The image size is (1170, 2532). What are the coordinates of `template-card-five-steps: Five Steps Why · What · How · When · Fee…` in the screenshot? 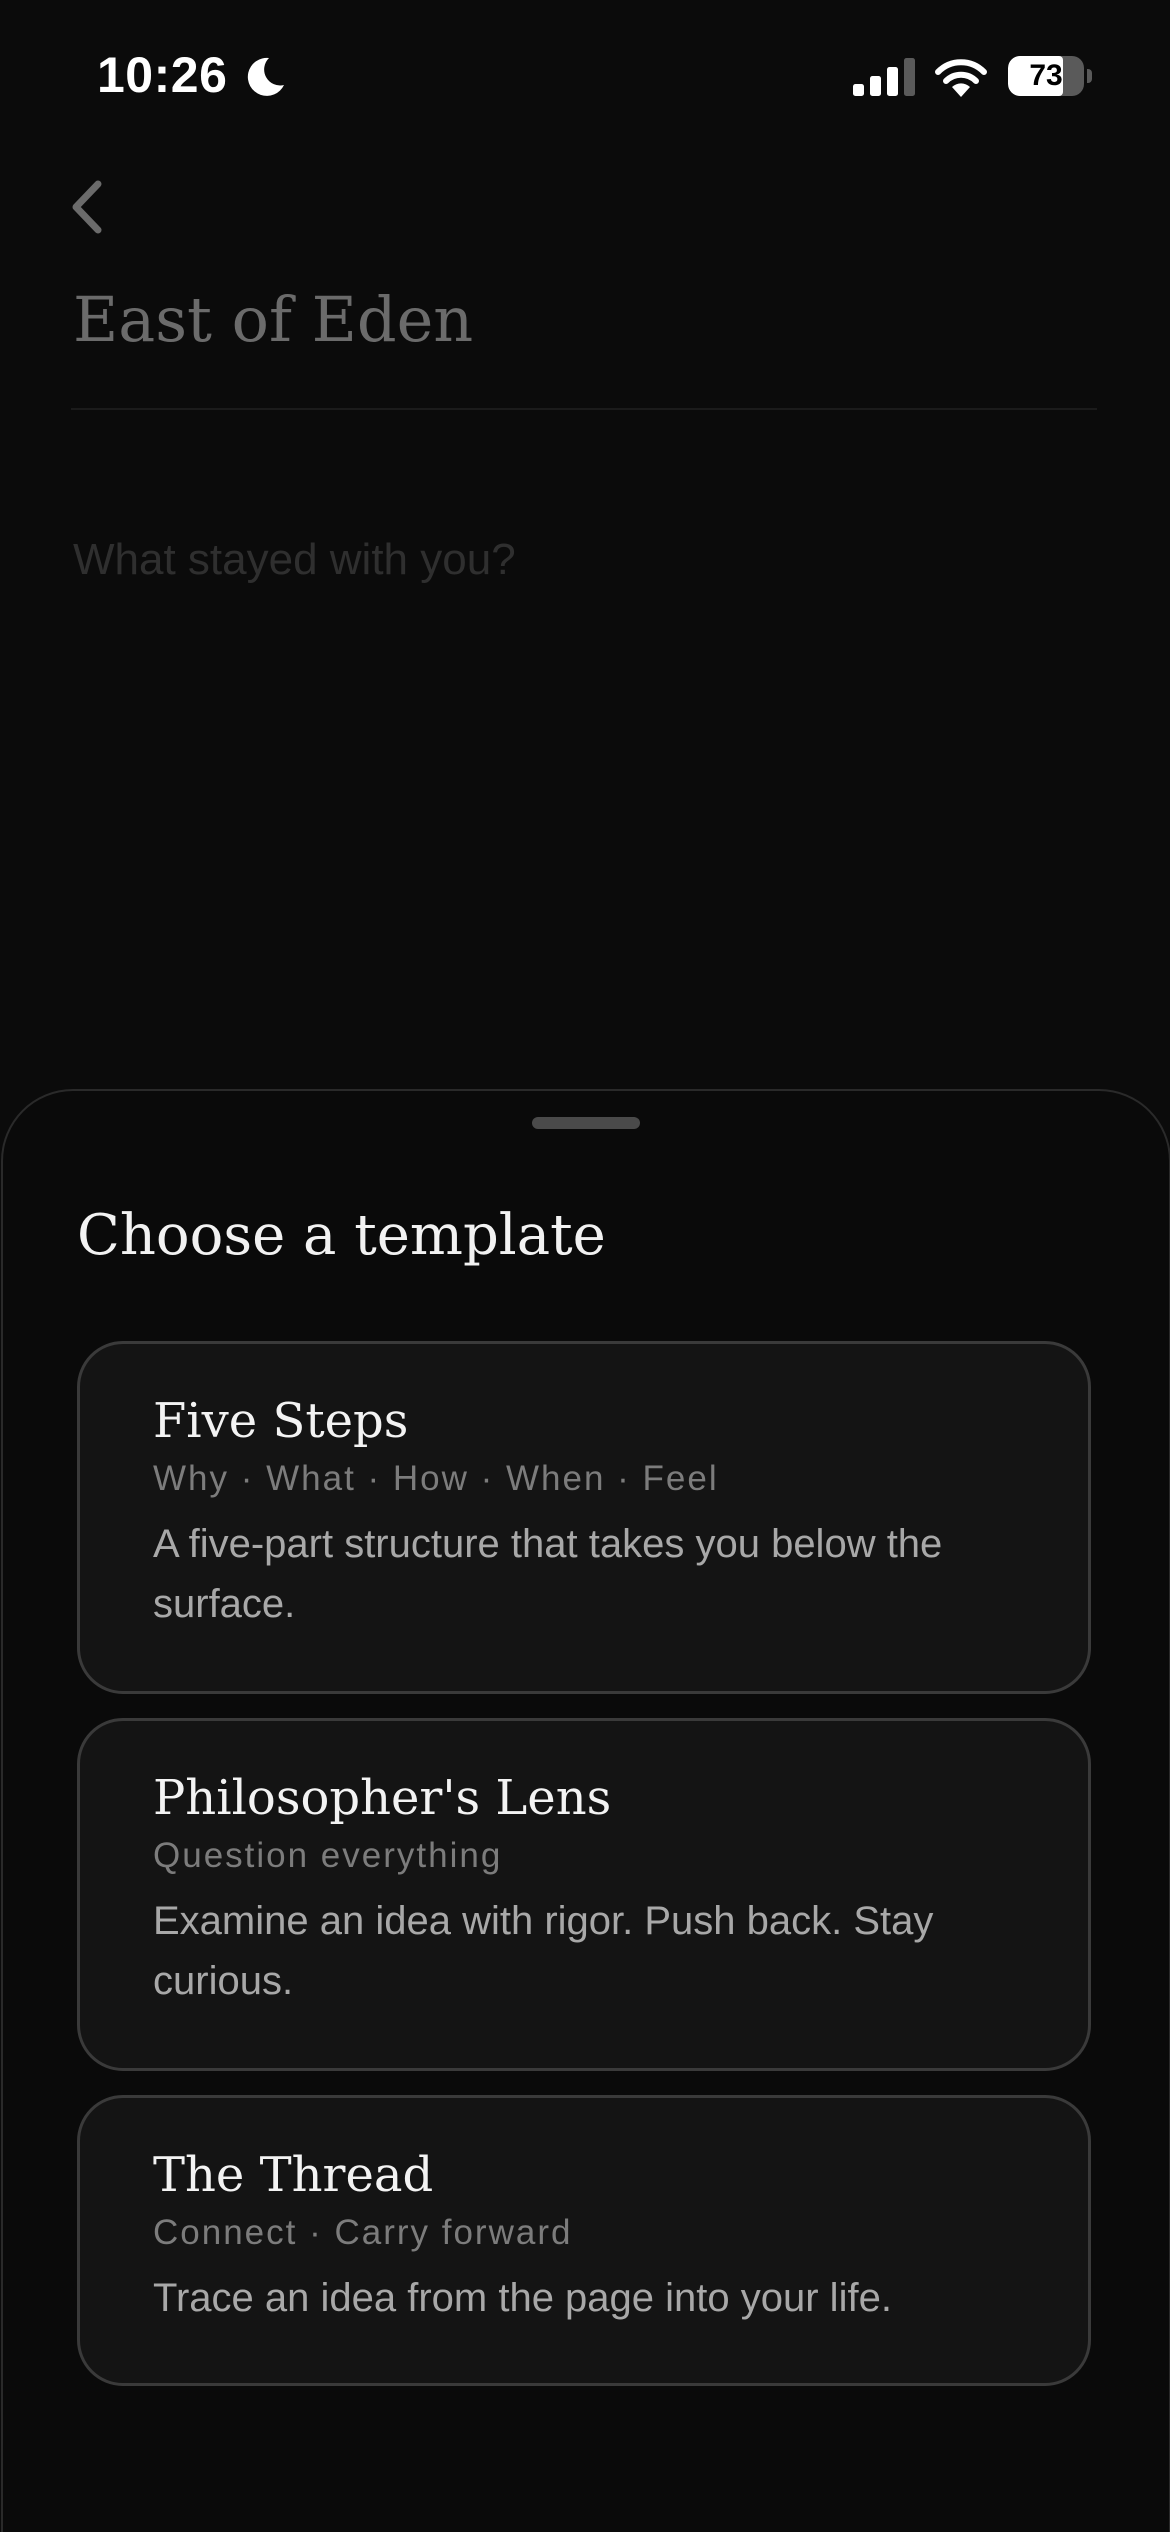 It's located at (584, 1517).